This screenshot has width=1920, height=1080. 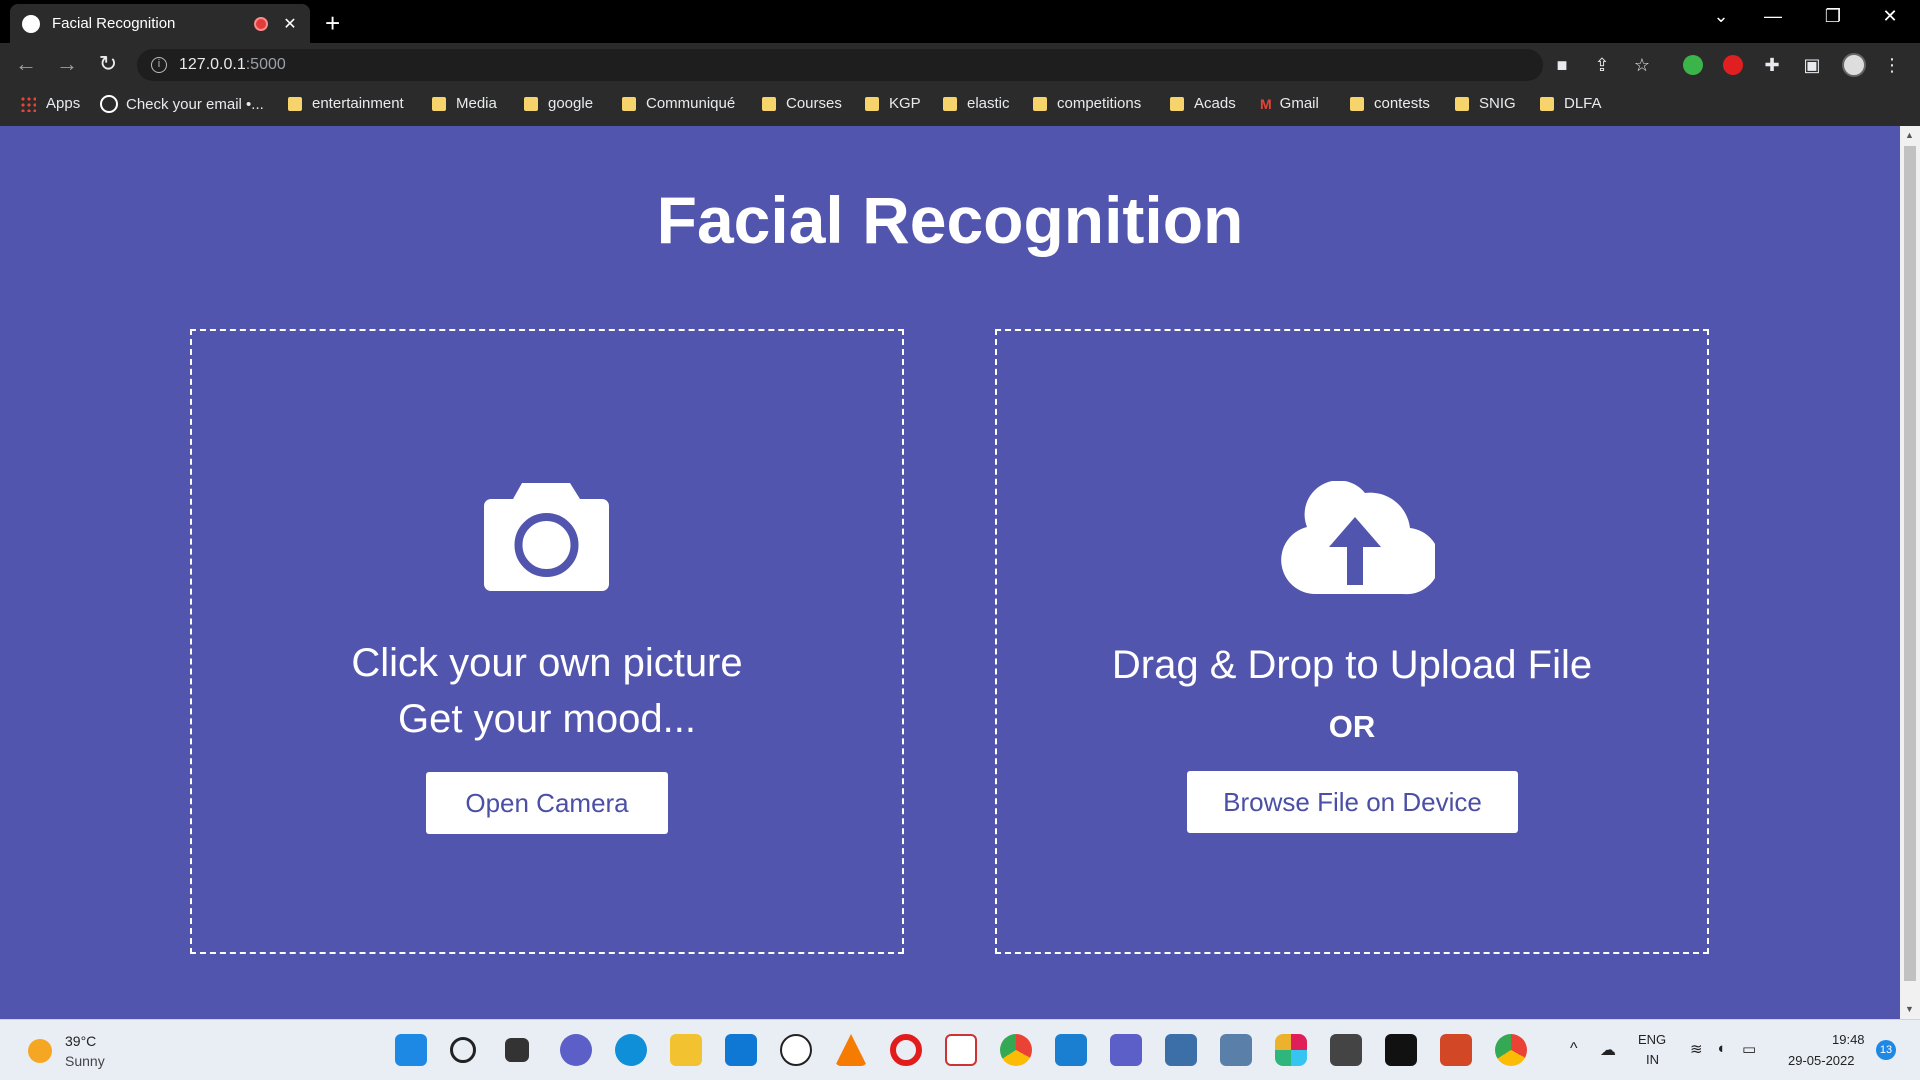 What do you see at coordinates (1652, 1039) in the screenshot?
I see `language-code: ENG` at bounding box center [1652, 1039].